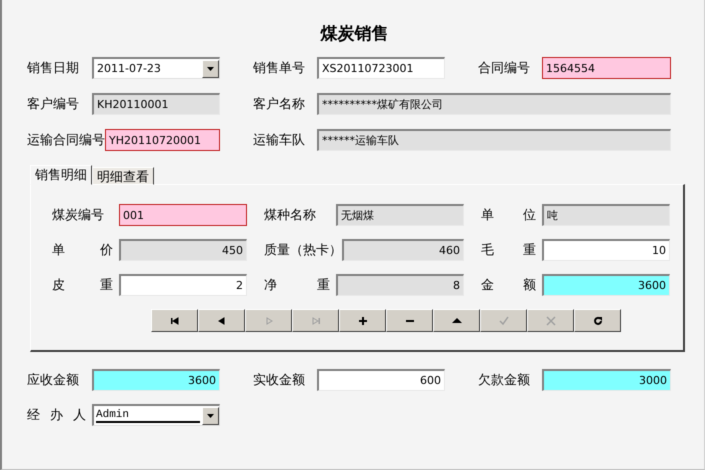 The width and height of the screenshot is (705, 470). What do you see at coordinates (66, 140) in the screenshot?
I see `field-label: 运输合同编号` at bounding box center [66, 140].